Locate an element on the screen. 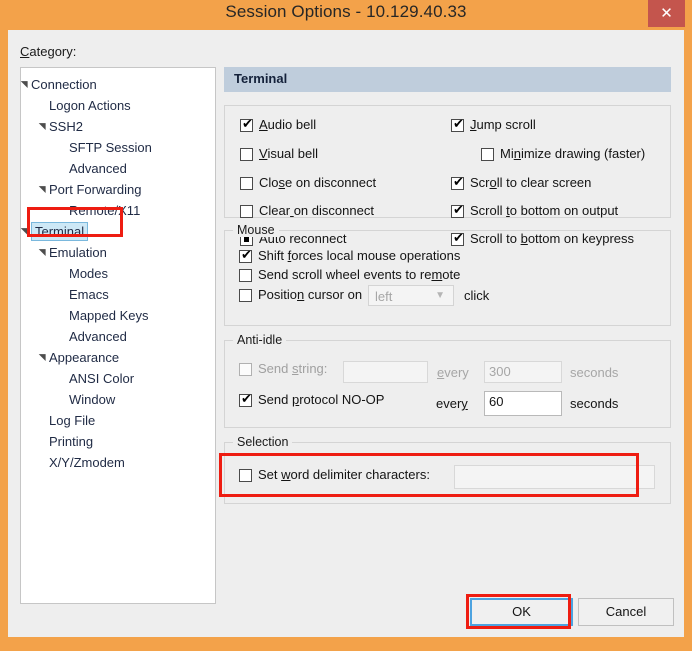 This screenshot has height=651, width=692. mouse-checkbox-2-box is located at coordinates (245, 295).